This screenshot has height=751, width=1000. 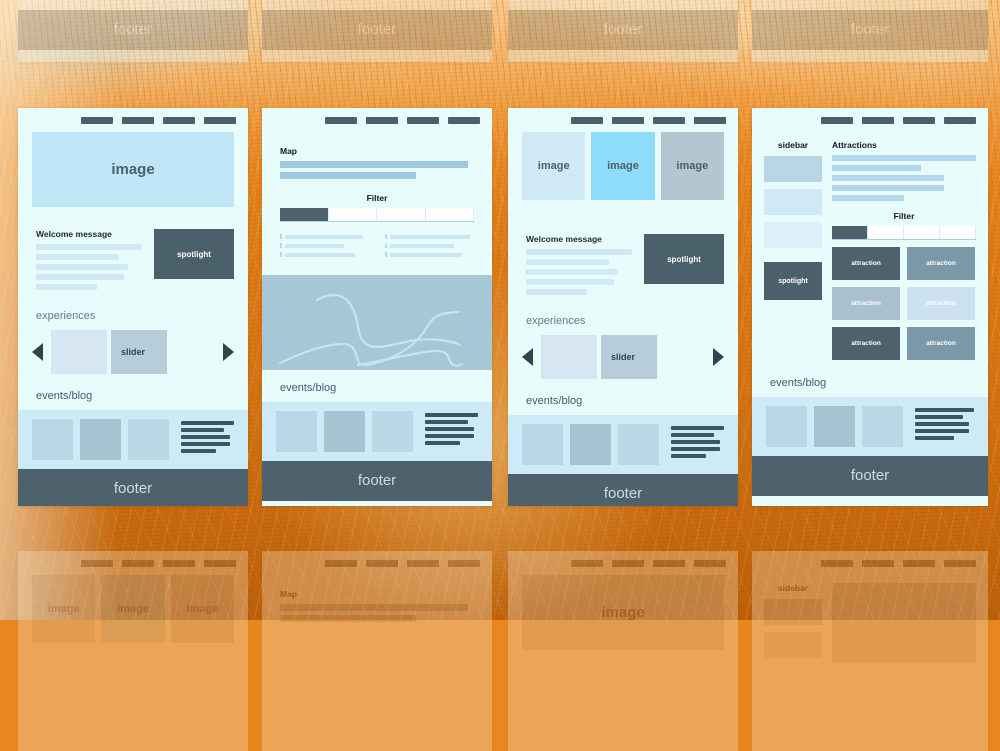 What do you see at coordinates (623, 166) in the screenshot?
I see `gallery-image-highlighted: image` at bounding box center [623, 166].